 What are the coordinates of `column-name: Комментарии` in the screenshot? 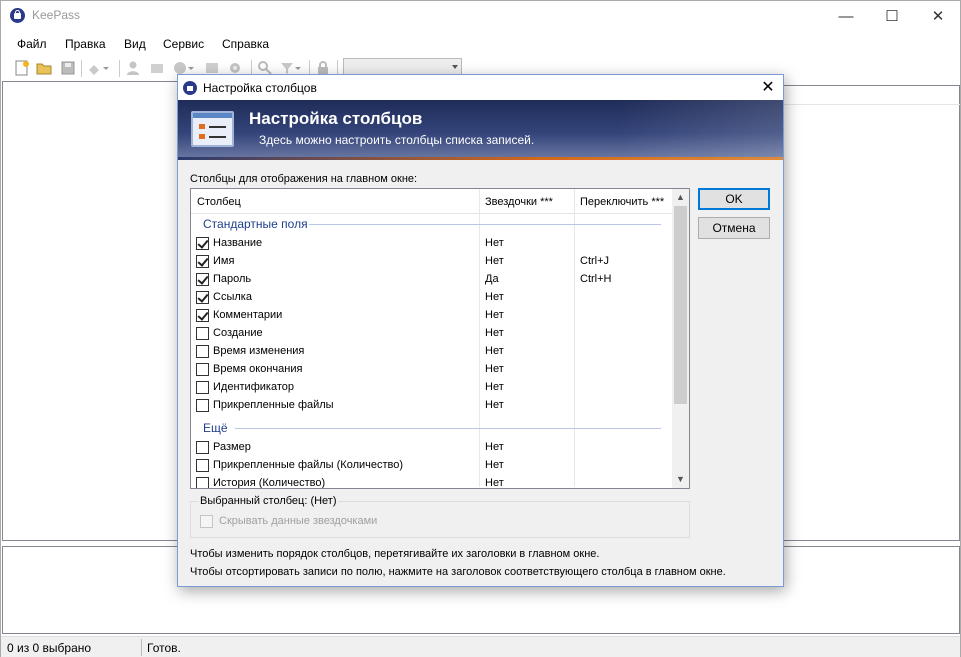 It's located at (248, 315).